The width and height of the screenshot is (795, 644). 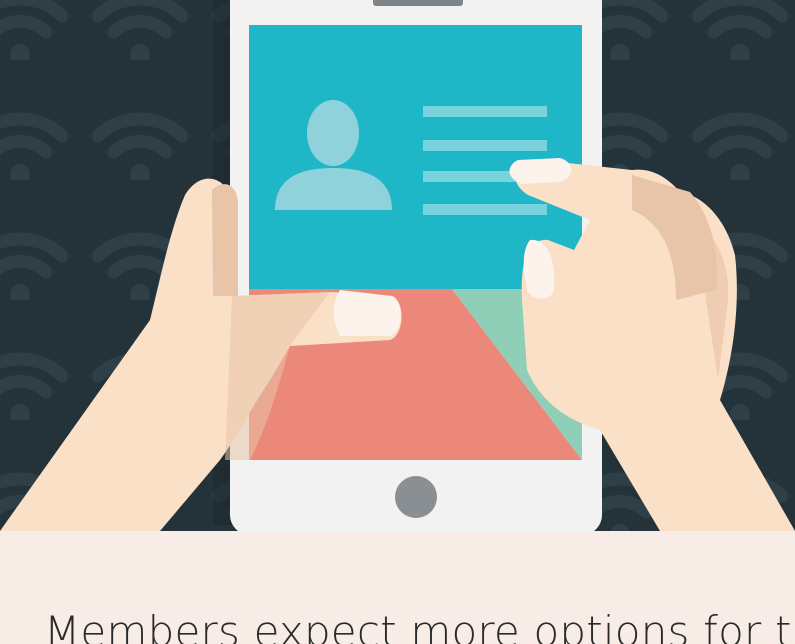 I want to click on phone-speaker, so click(x=418, y=3).